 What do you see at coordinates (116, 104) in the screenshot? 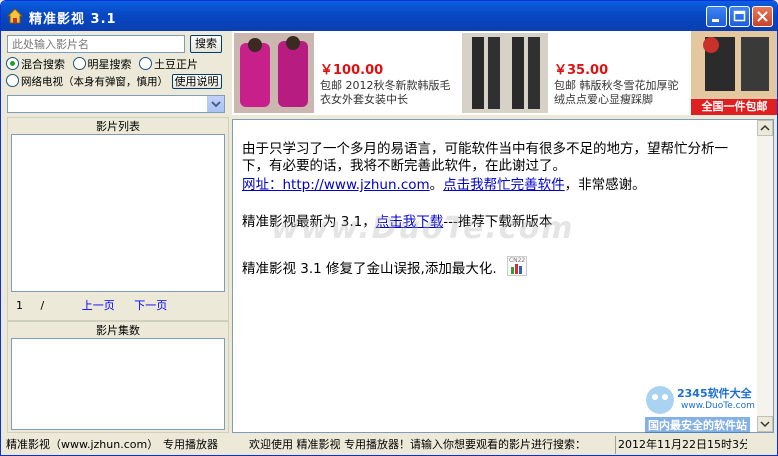
I see `source-select` at bounding box center [116, 104].